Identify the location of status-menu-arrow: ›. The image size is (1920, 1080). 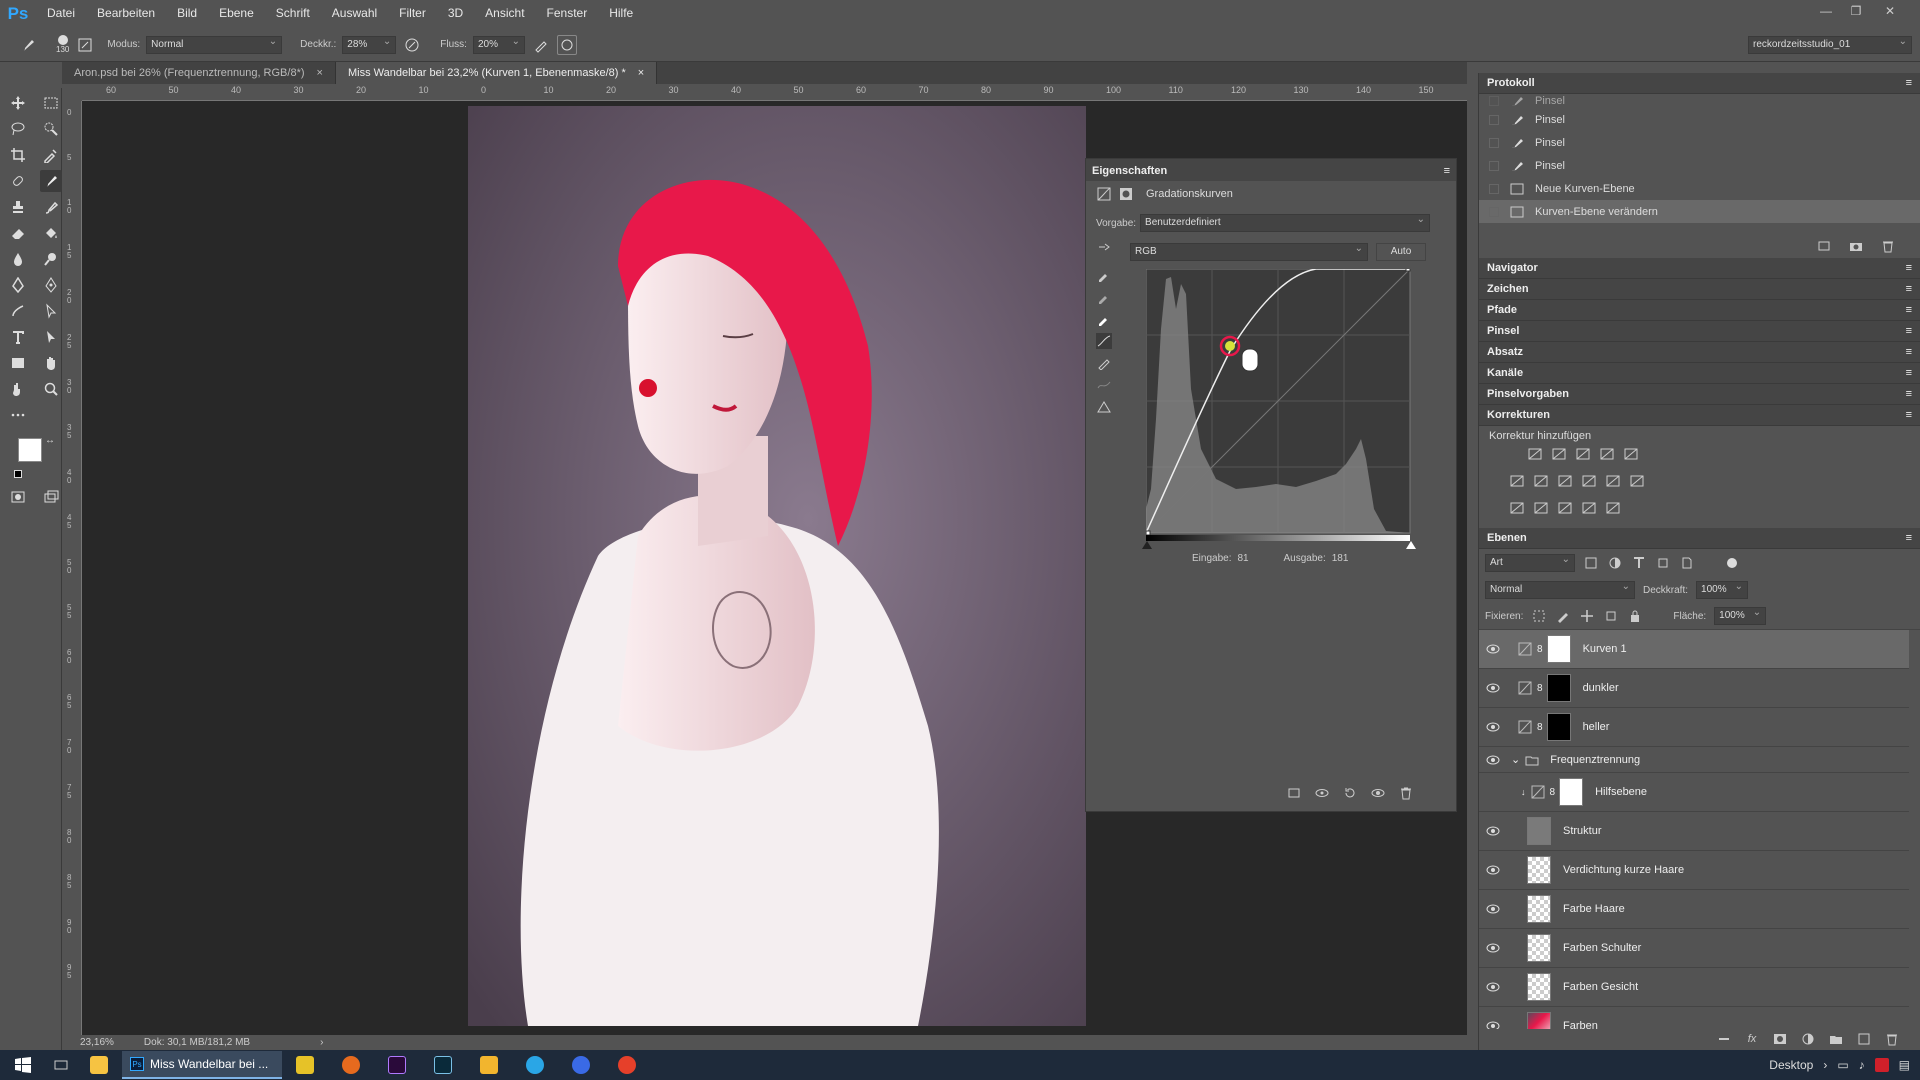
(321, 1042).